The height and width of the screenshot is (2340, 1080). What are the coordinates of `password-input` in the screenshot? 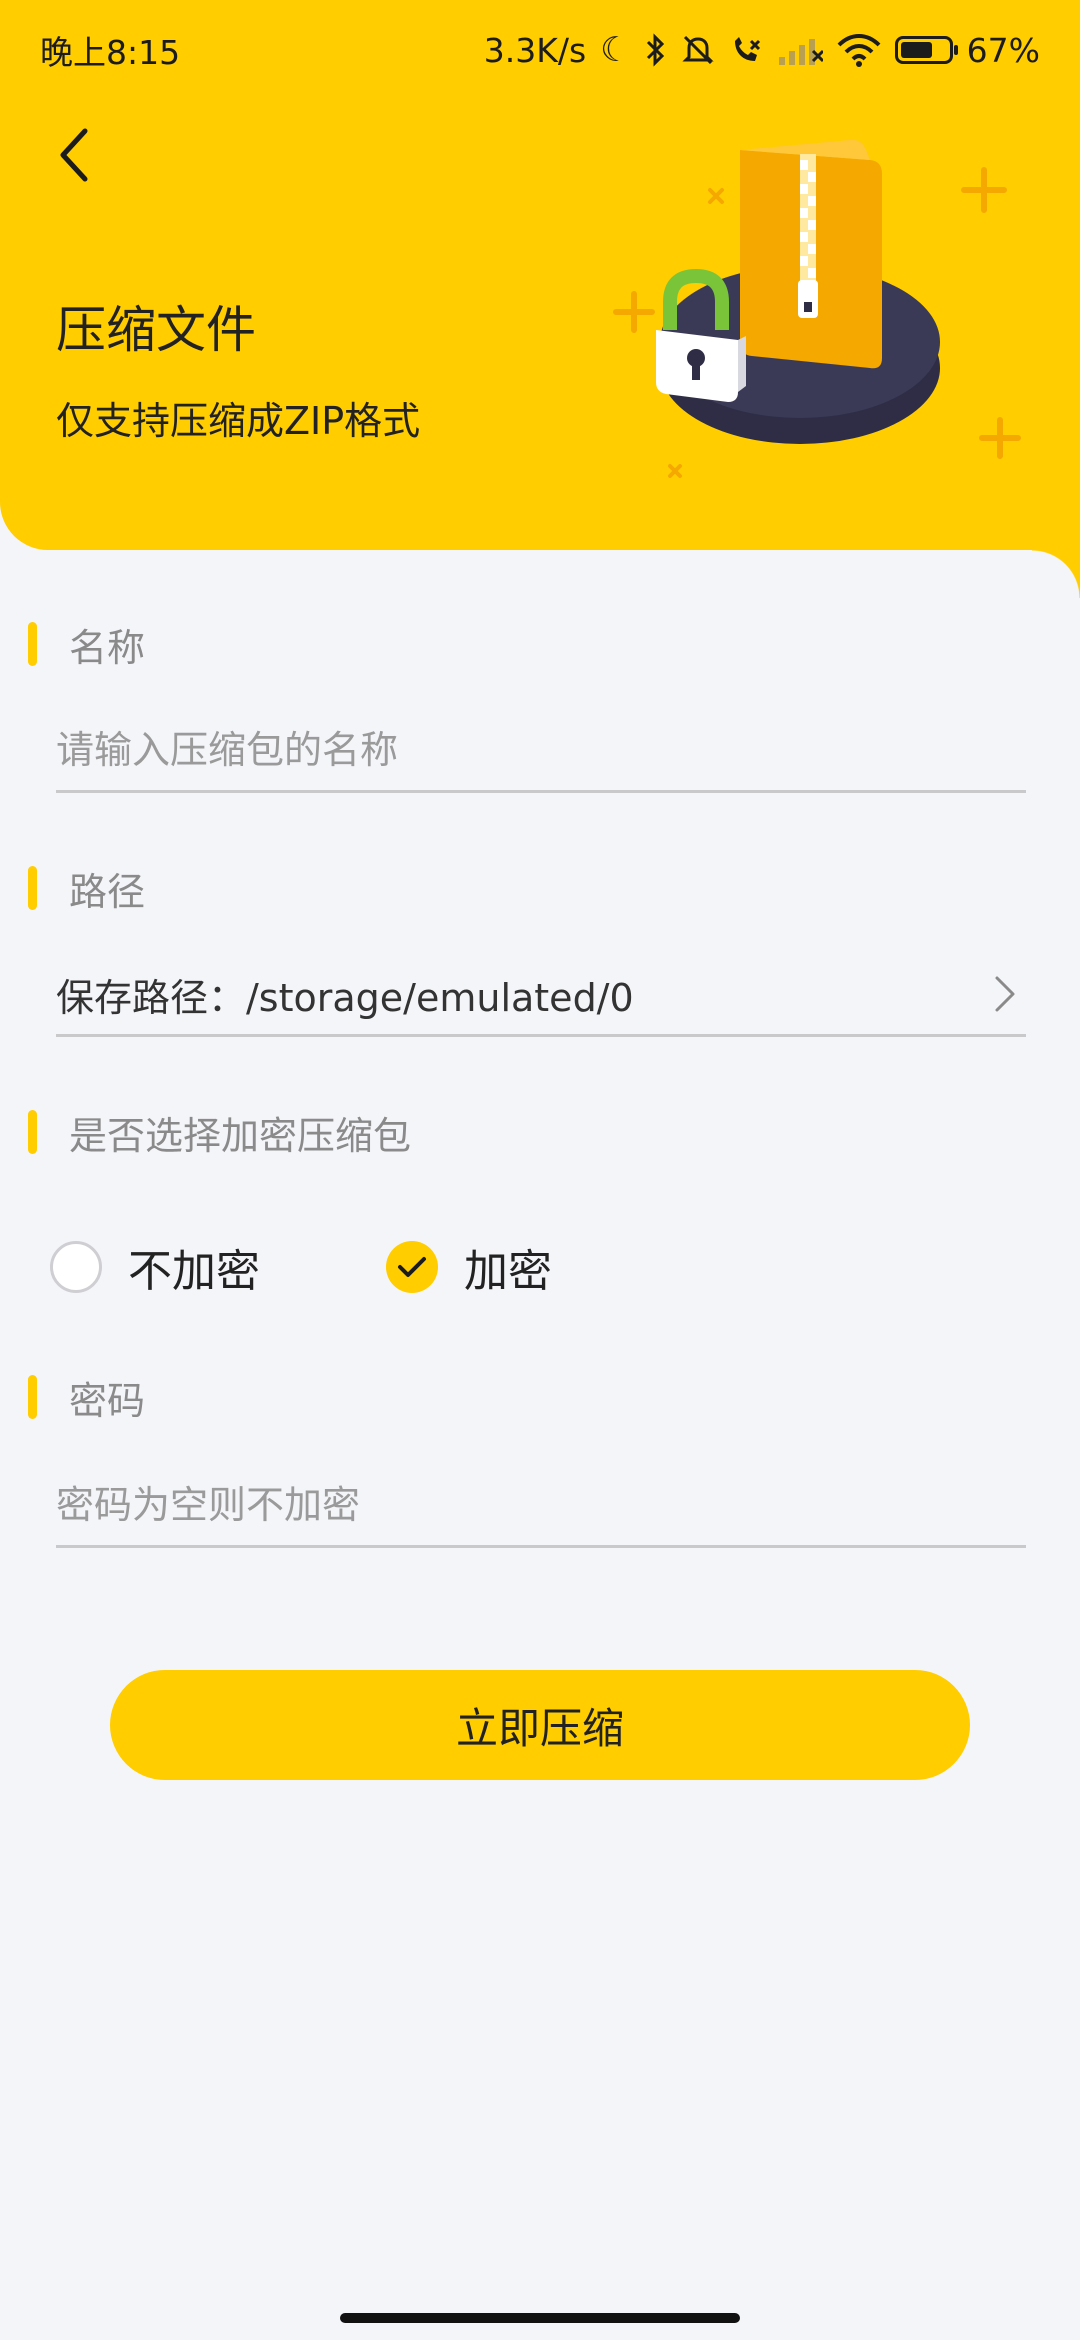 It's located at (541, 1505).